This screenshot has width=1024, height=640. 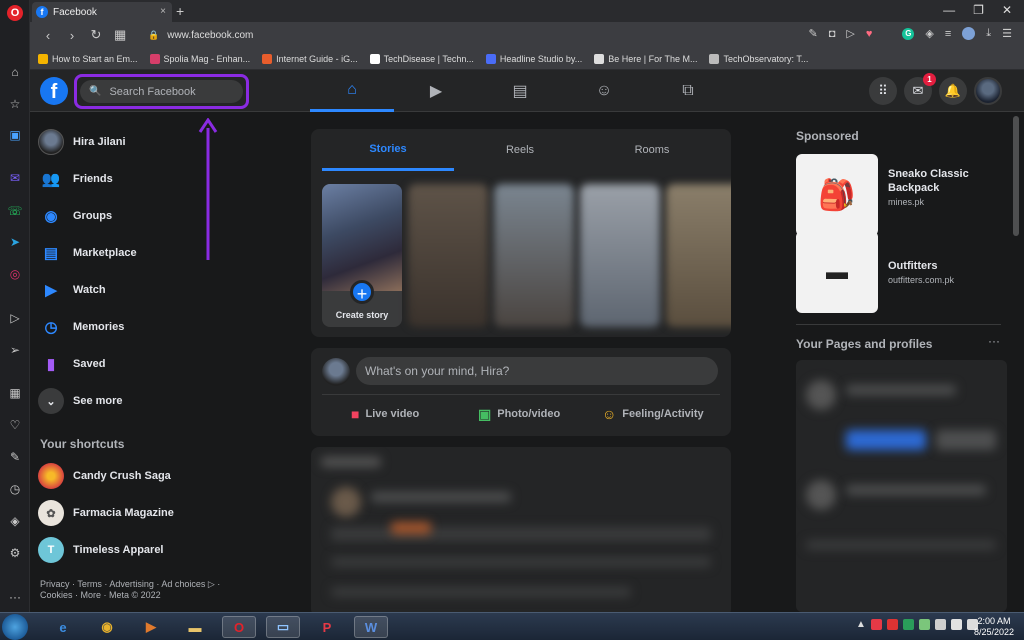 I want to click on sidebar-item-watch: ▶ Watch, so click(x=71, y=290).